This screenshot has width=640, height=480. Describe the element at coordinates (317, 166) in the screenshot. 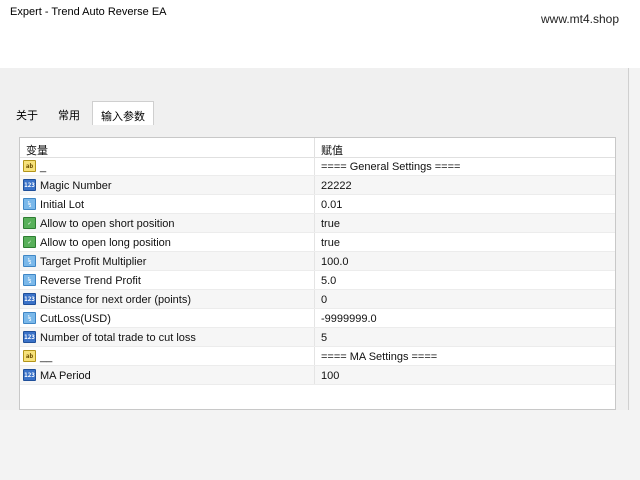

I see `table-row: ab _ ==== General Settings ====` at that location.